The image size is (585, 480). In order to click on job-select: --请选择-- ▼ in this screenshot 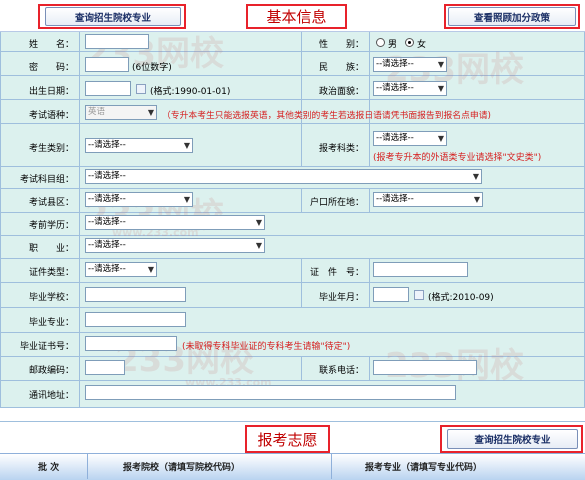, I will do `click(175, 245)`.